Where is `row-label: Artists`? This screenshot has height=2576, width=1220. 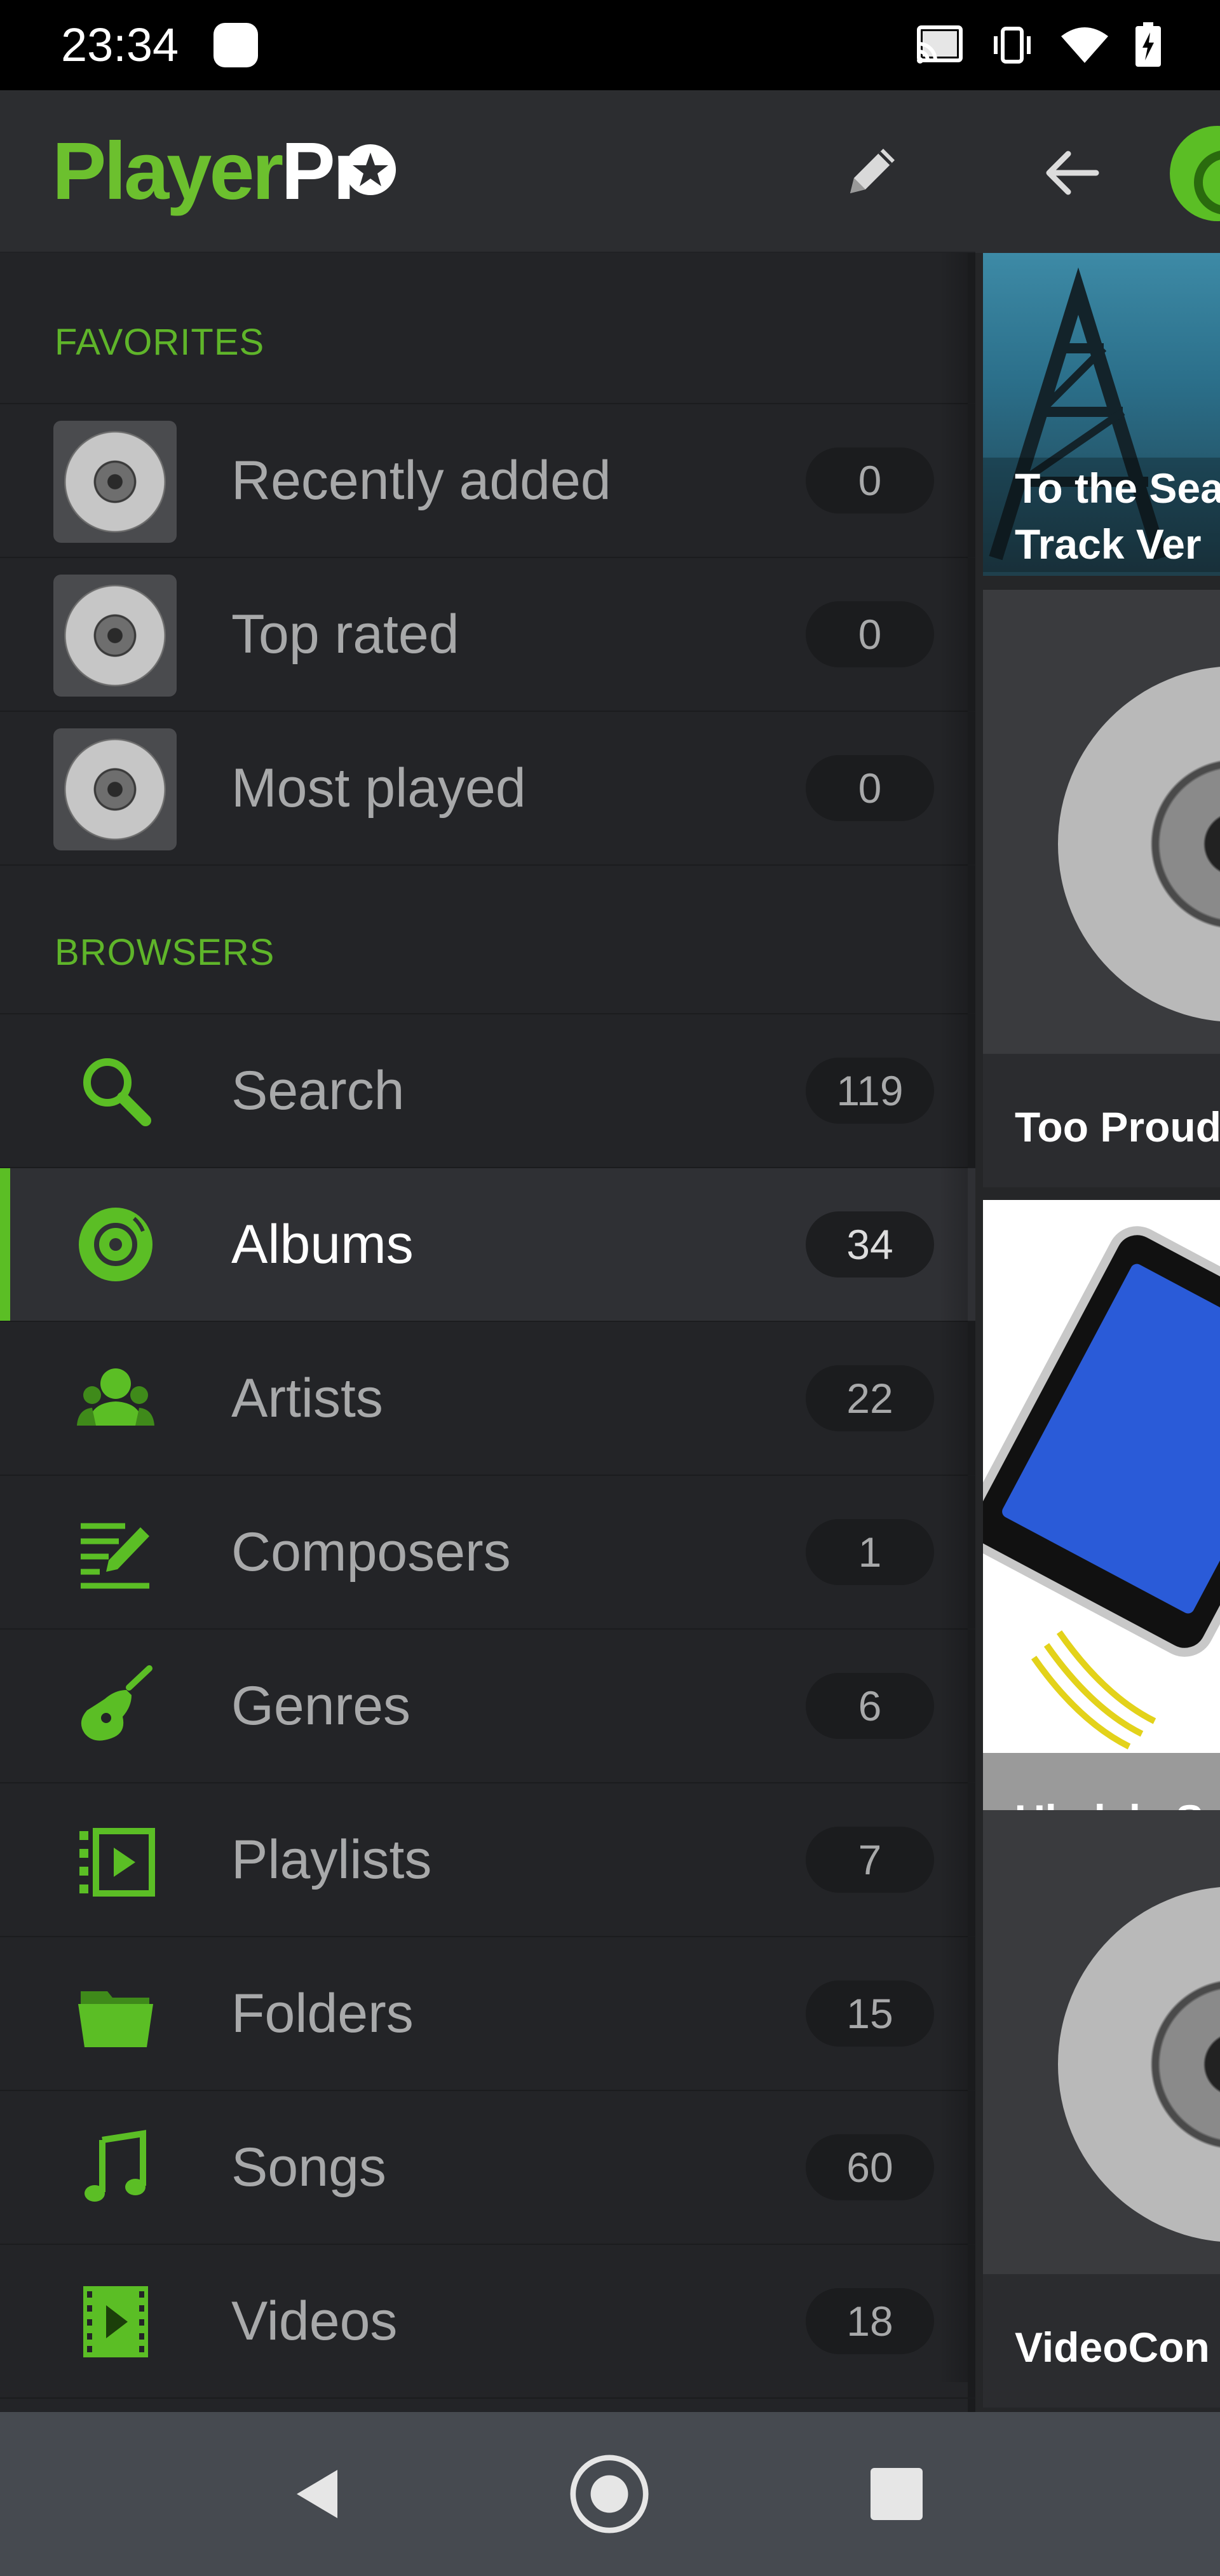
row-label: Artists is located at coordinates (307, 1398).